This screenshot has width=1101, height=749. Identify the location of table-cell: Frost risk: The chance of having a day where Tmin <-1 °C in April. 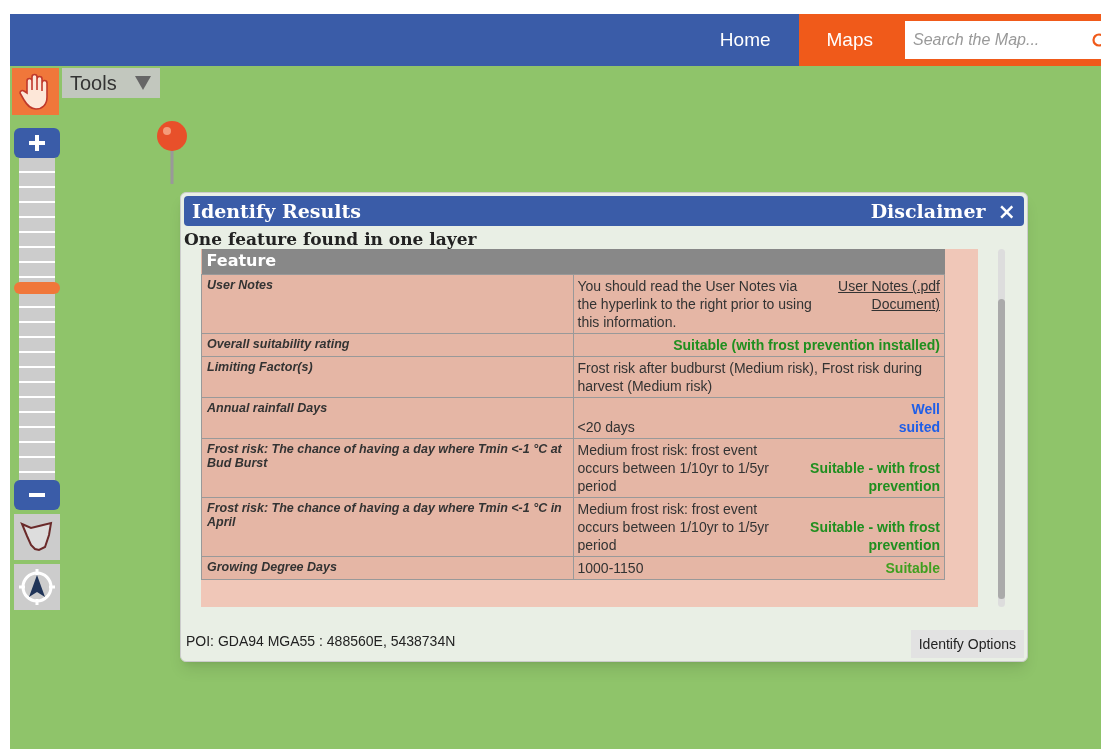
(387, 526).